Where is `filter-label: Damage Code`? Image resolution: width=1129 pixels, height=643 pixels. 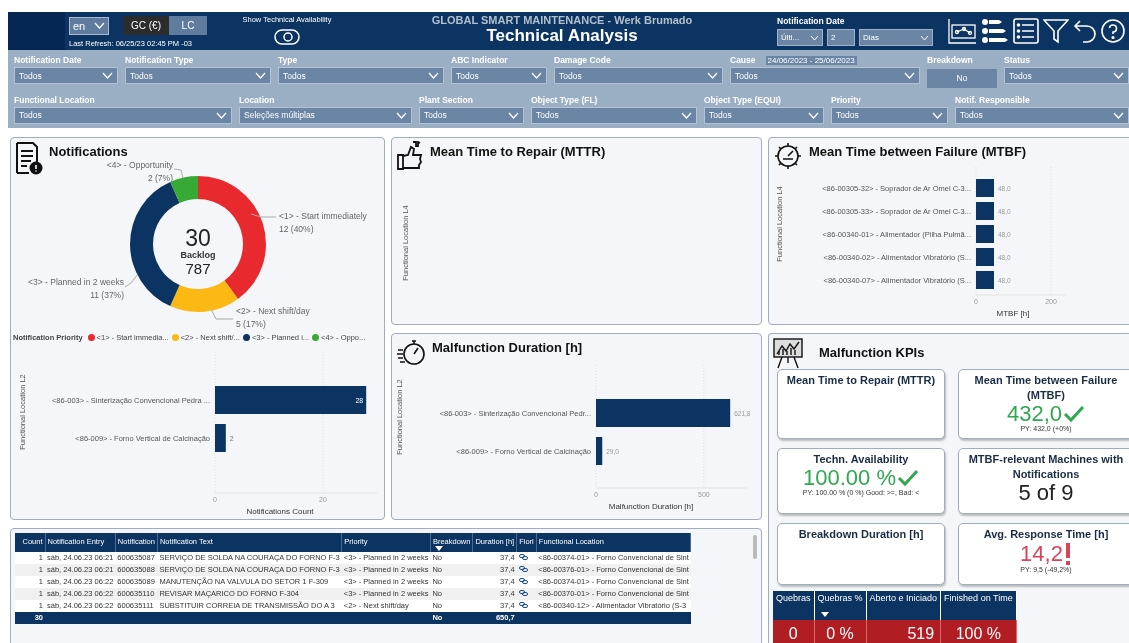
filter-label: Damage Code is located at coordinates (582, 60).